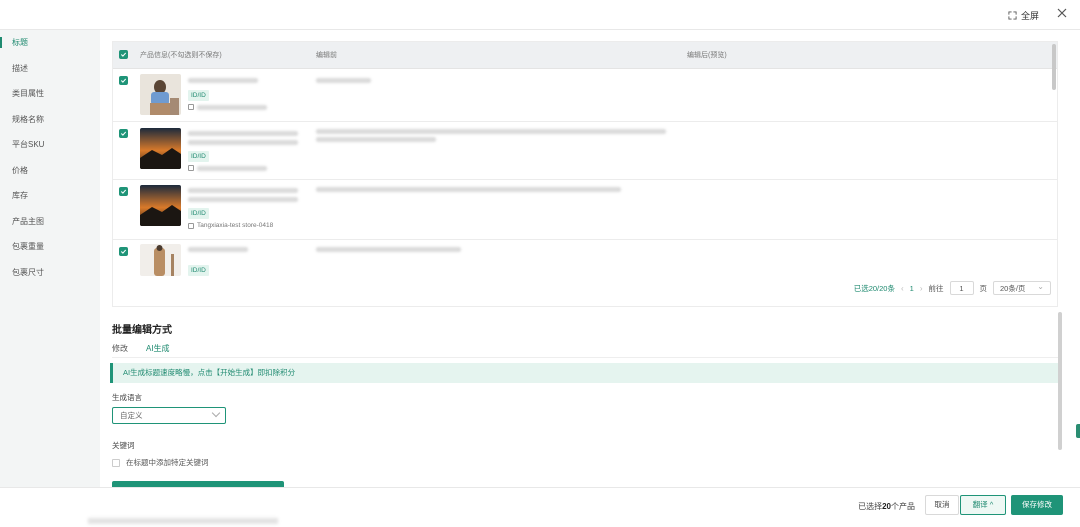 This screenshot has height=527, width=1080. What do you see at coordinates (50, 196) in the screenshot?
I see `sidebar-item-stock: 库存` at bounding box center [50, 196].